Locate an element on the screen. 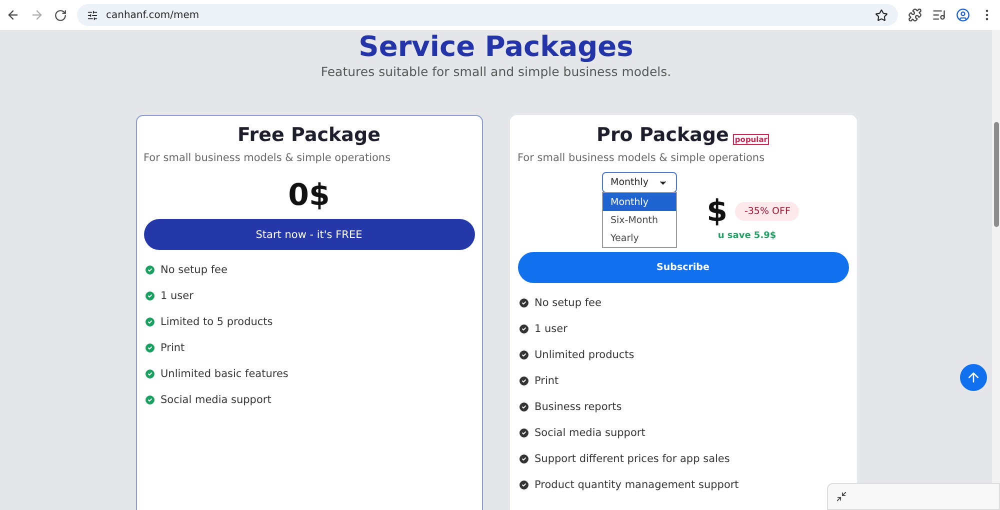  period-option: Monthly is located at coordinates (639, 202).